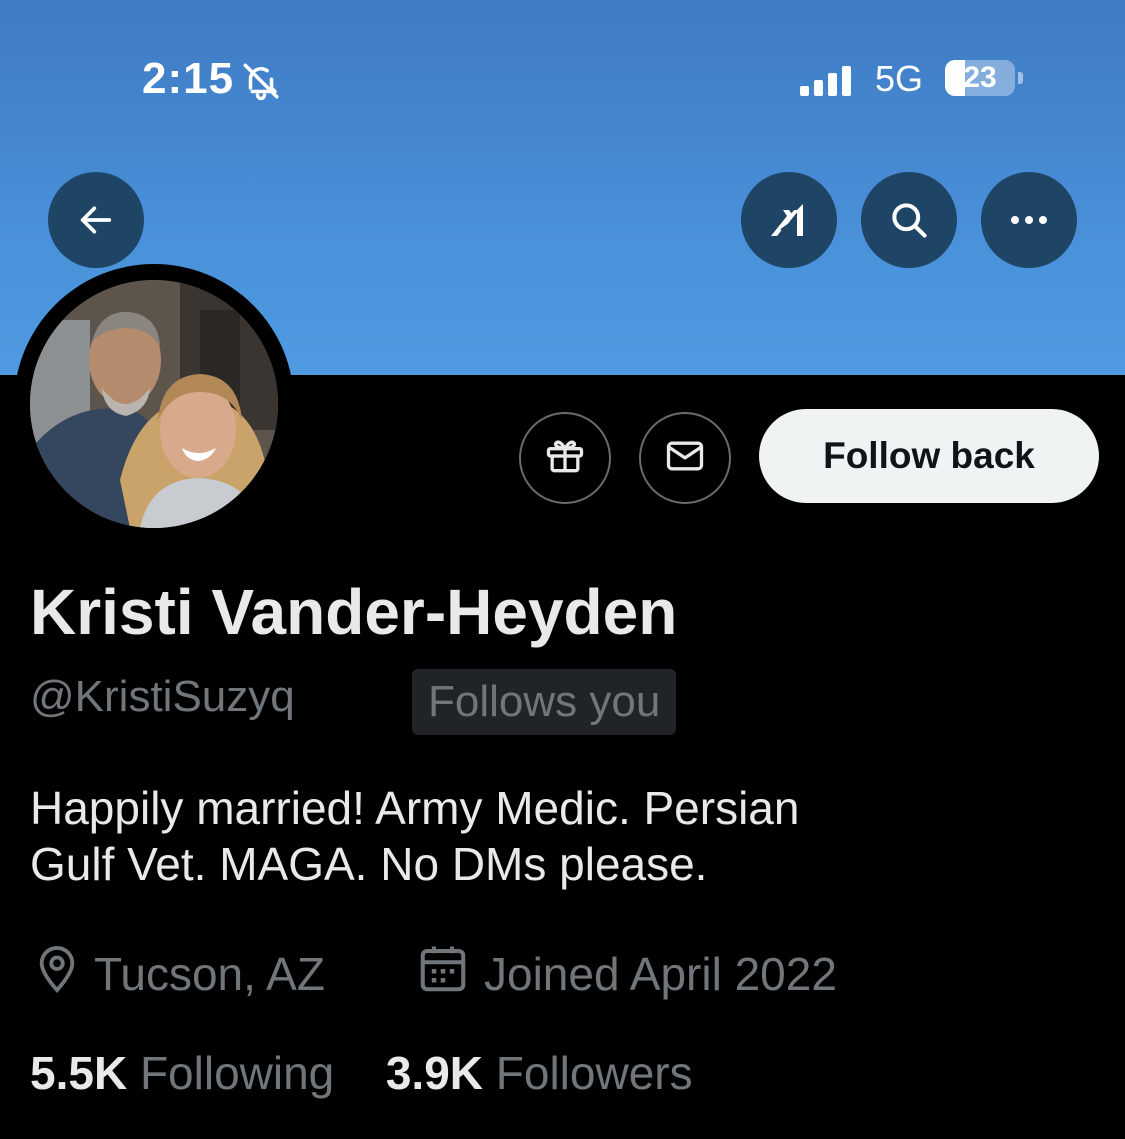 The height and width of the screenshot is (1139, 1125). I want to click on profile-name: Kristi Vander-Heyden, so click(354, 612).